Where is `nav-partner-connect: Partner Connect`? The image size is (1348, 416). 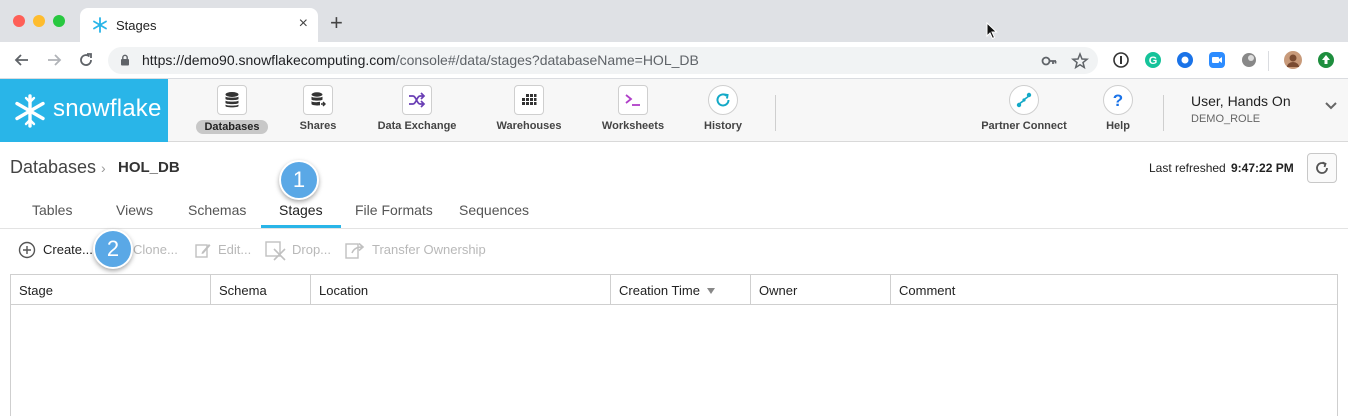
nav-partner-connect: Partner Connect is located at coordinates (1024, 108).